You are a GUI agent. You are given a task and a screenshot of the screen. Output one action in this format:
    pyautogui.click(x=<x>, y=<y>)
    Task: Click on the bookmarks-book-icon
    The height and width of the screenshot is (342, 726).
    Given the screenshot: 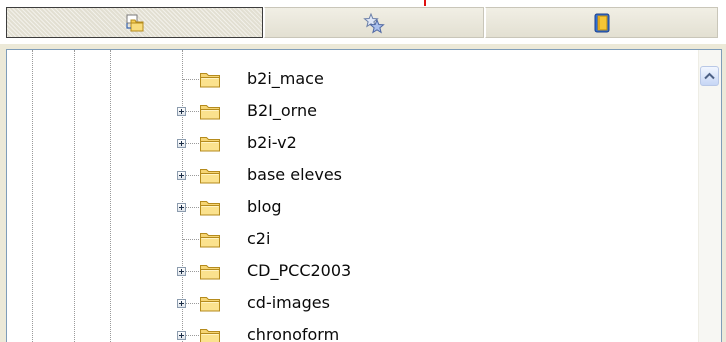 What is the action you would take?
    pyautogui.click(x=601, y=22)
    